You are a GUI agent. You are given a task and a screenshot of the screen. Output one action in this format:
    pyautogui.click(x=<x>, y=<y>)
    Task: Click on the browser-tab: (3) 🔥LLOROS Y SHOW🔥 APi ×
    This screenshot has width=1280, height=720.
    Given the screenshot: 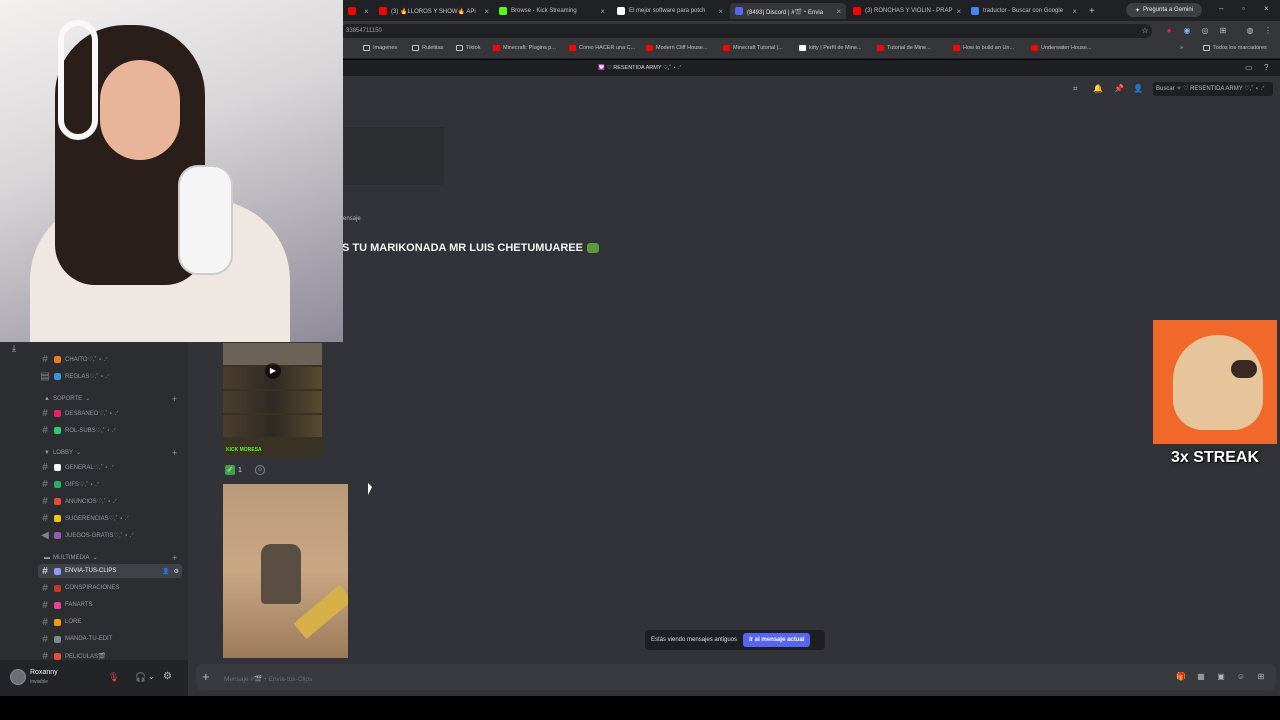 What is the action you would take?
    pyautogui.click(x=434, y=11)
    